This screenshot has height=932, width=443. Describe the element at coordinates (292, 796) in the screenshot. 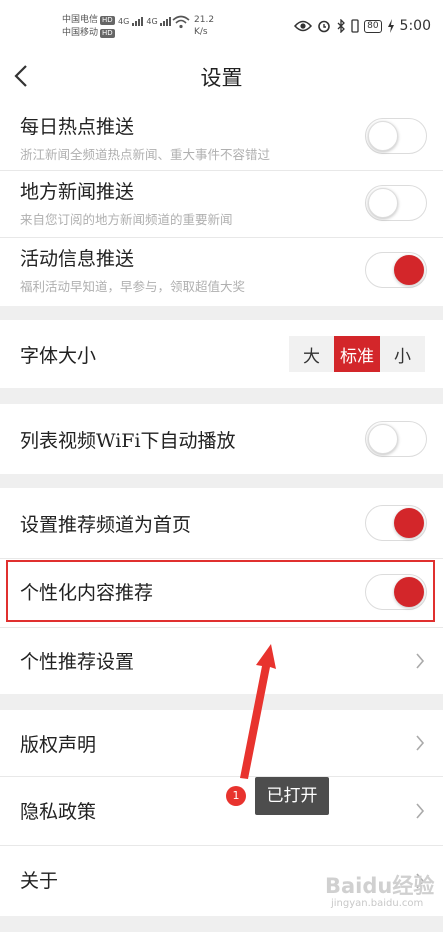

I see `annotation-label: 已打开` at that location.